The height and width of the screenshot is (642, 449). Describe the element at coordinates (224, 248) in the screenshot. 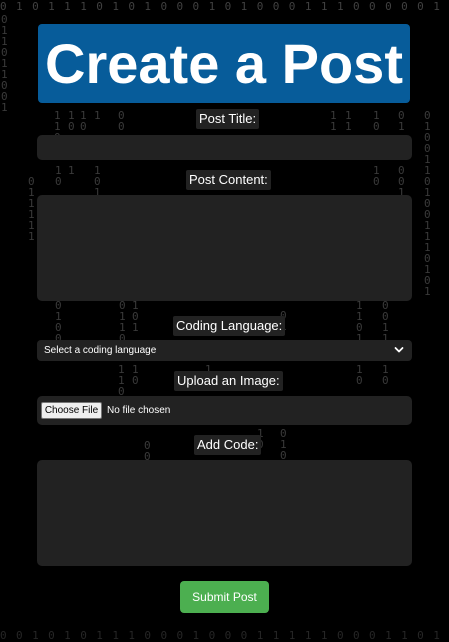

I see `post-content-textarea` at that location.